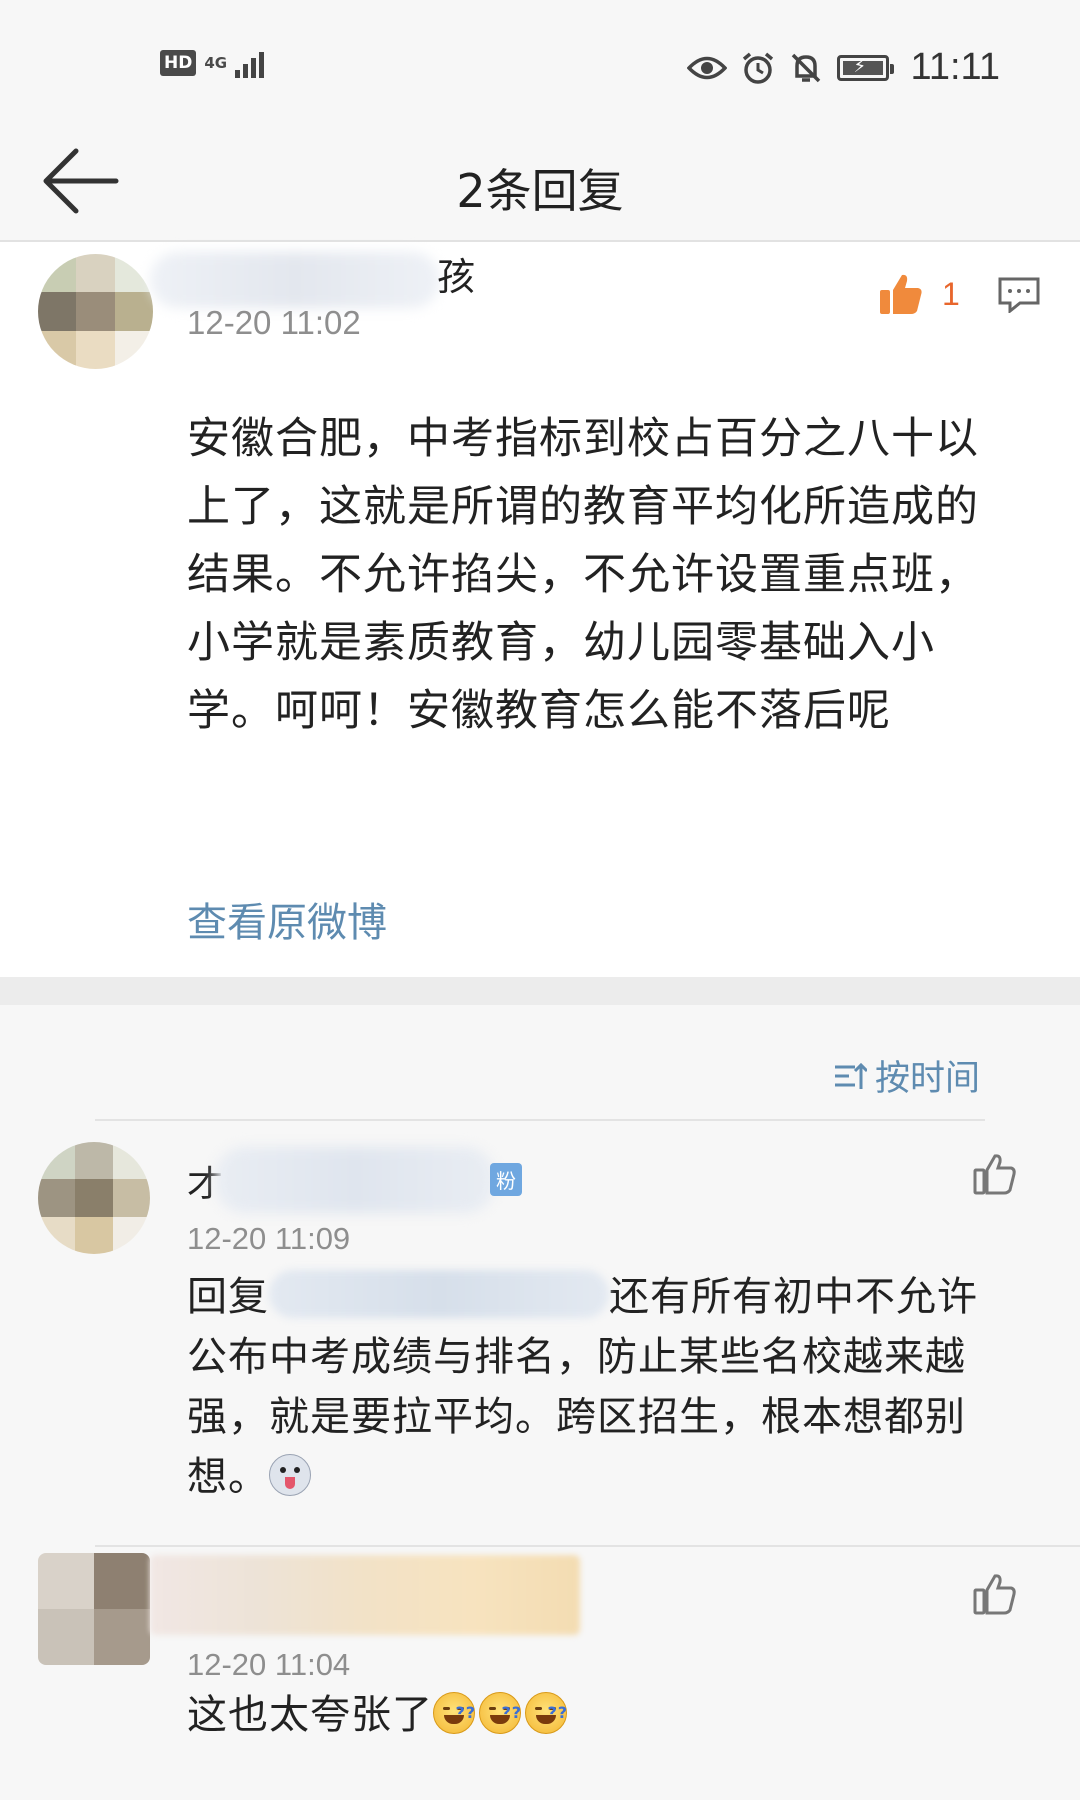 Image resolution: width=1080 pixels, height=1800 pixels. Describe the element at coordinates (269, 1664) in the screenshot. I see `reply-timestamp: 12-20 11:04` at that location.